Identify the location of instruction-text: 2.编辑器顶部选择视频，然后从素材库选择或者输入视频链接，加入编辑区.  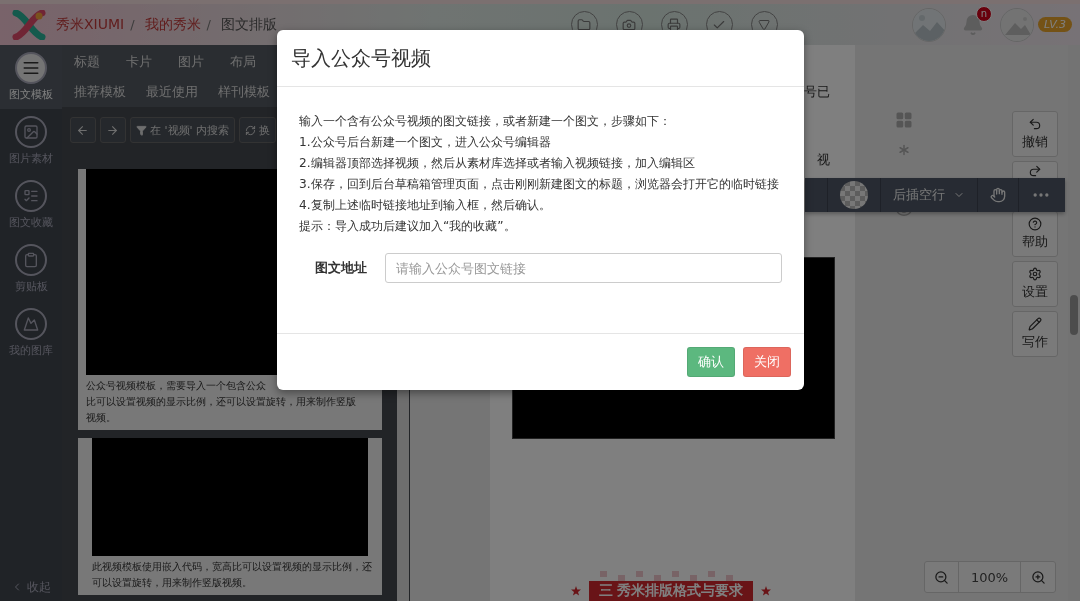
(497, 163).